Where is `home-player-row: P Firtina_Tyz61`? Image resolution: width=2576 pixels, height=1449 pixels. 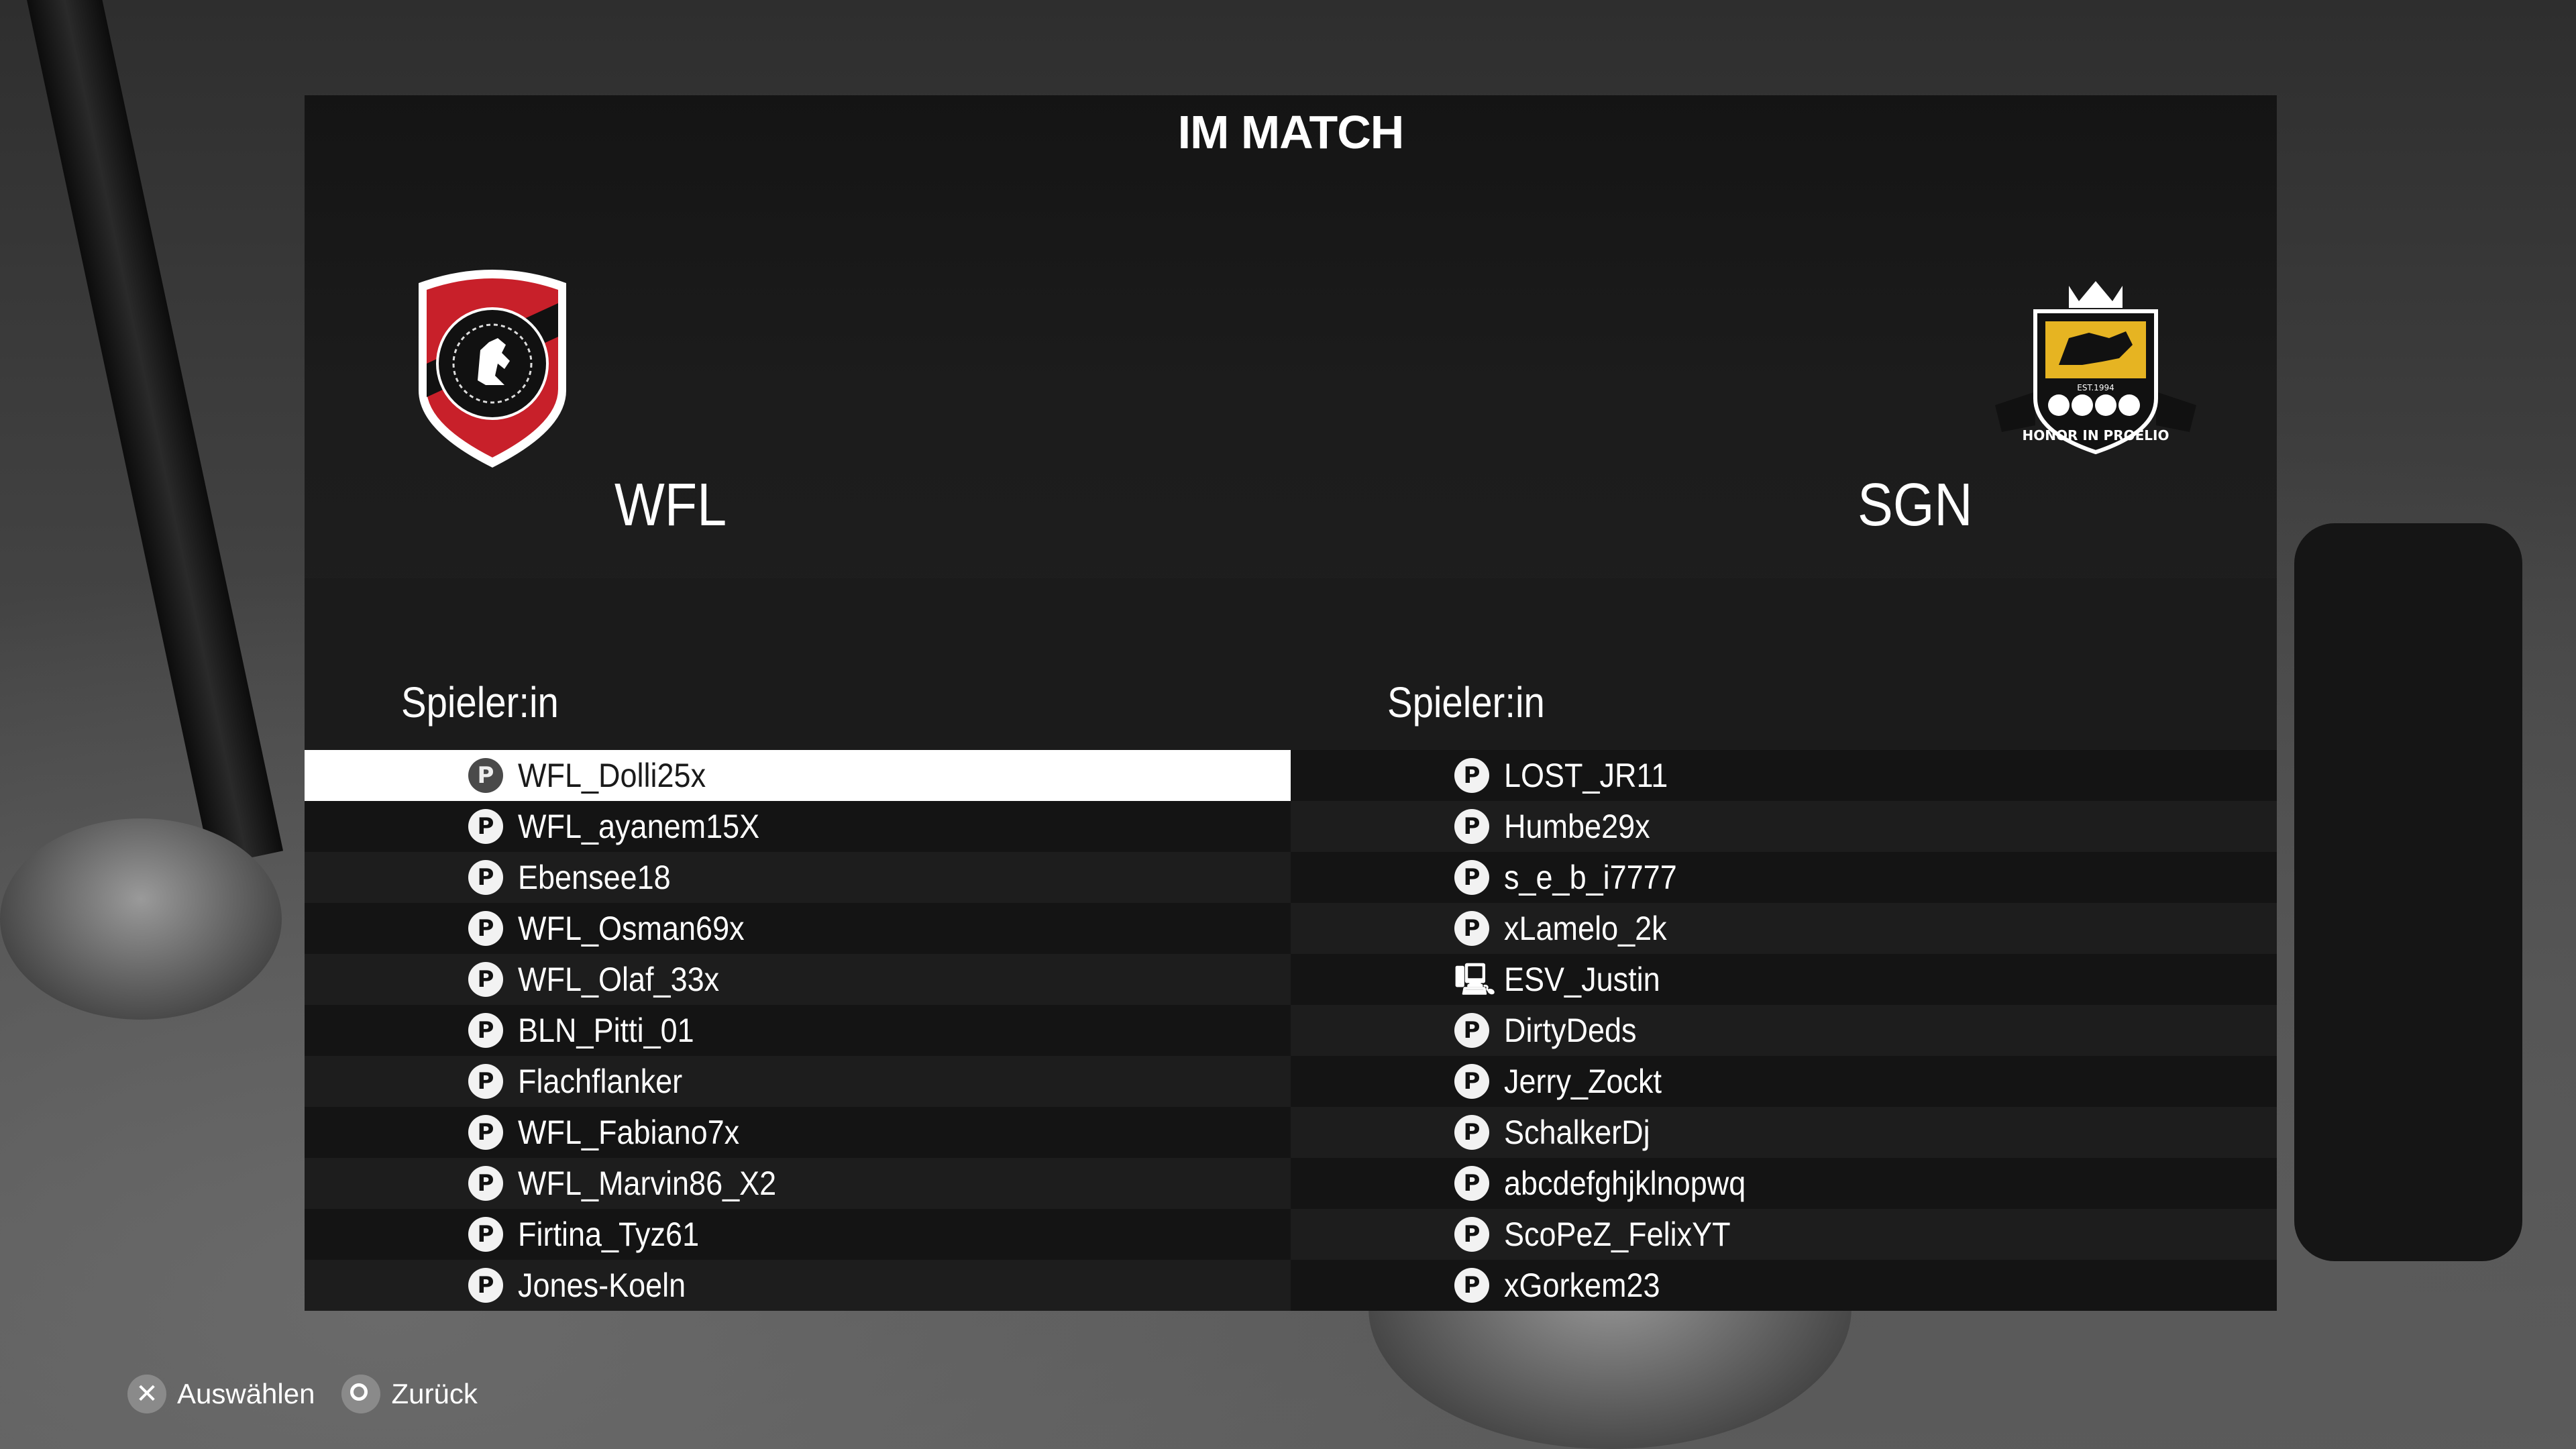 home-player-row: P Firtina_Tyz61 is located at coordinates (798, 1234).